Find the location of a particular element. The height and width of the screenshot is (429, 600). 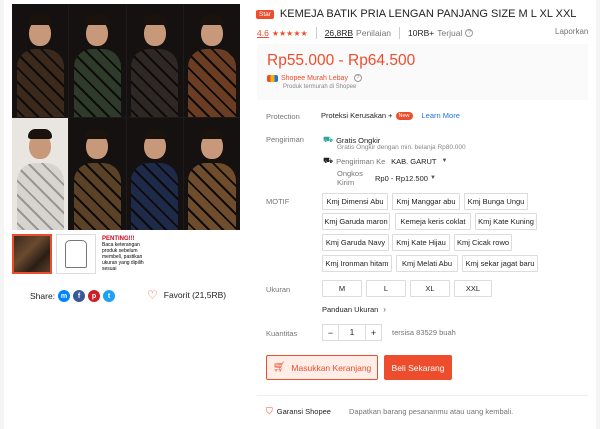

share-row: Share: m f p t is located at coordinates (73, 296).